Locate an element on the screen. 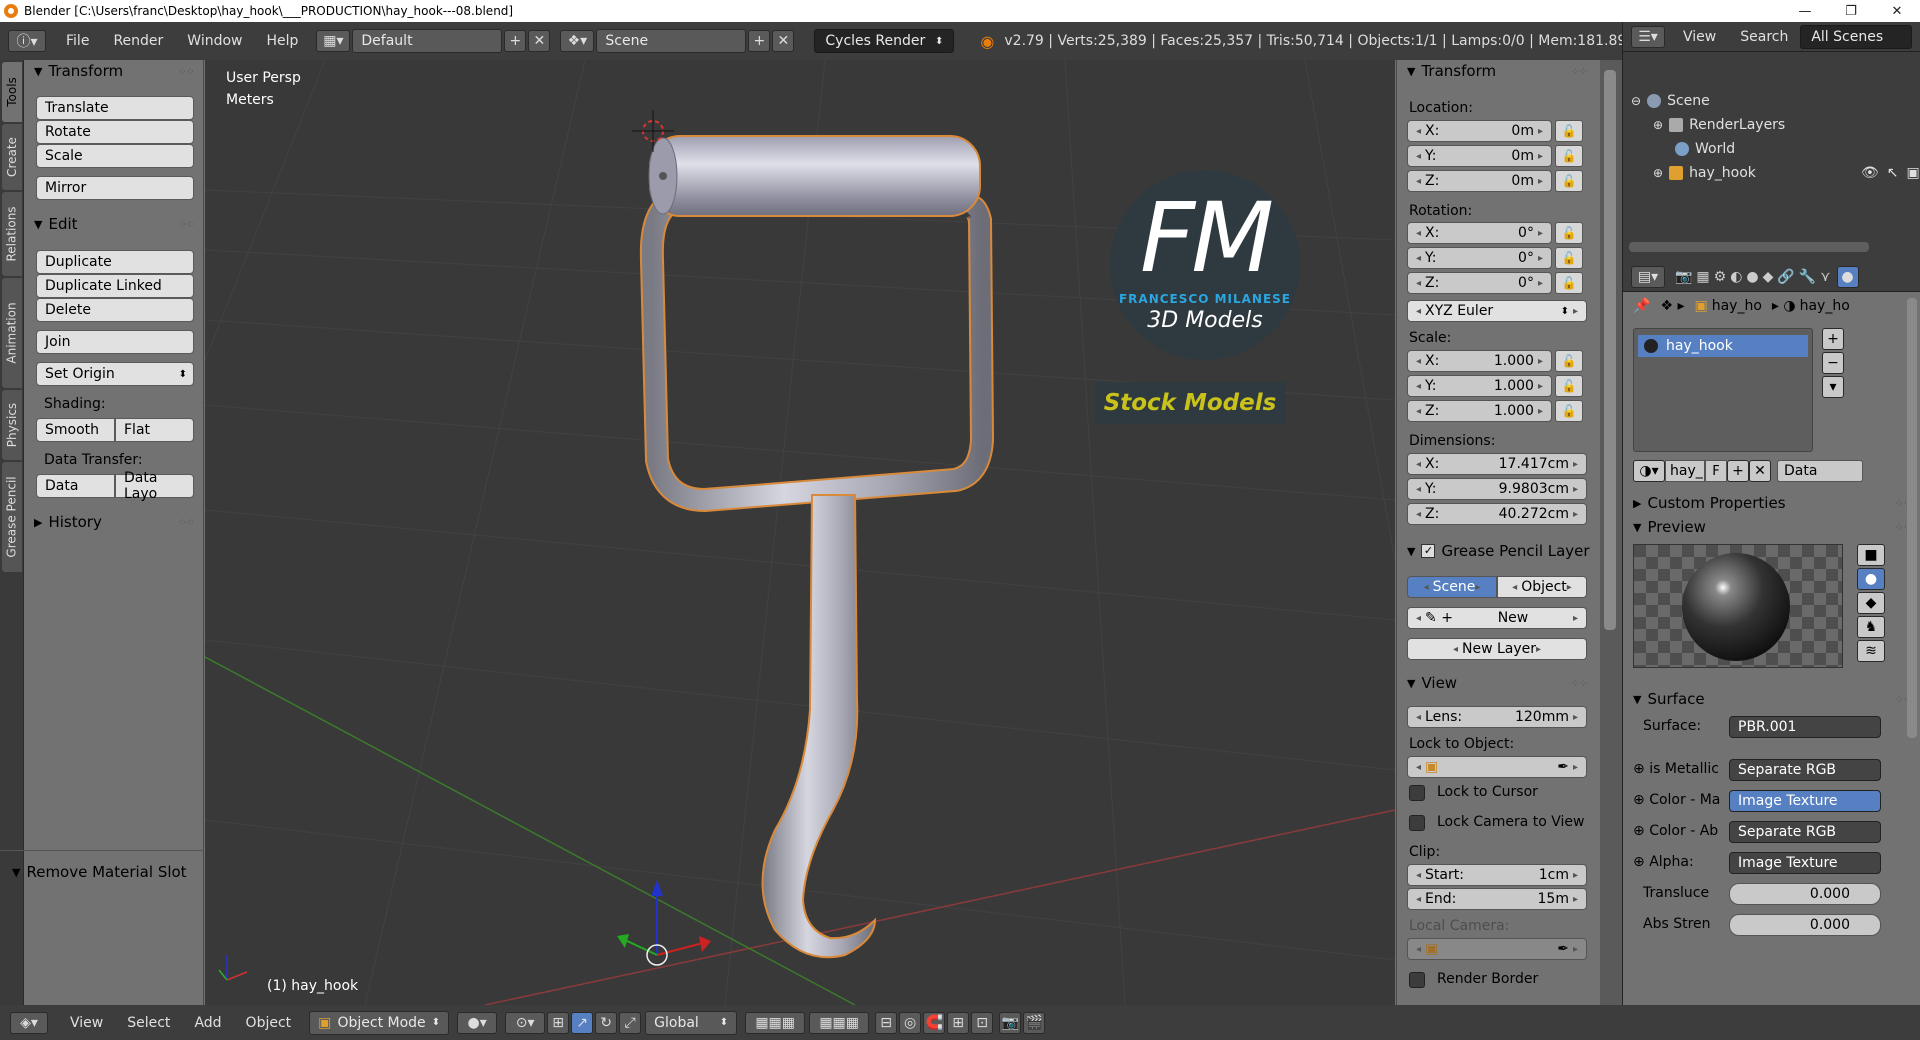  render-image-icon: 📷 is located at coordinates (1010, 1022).